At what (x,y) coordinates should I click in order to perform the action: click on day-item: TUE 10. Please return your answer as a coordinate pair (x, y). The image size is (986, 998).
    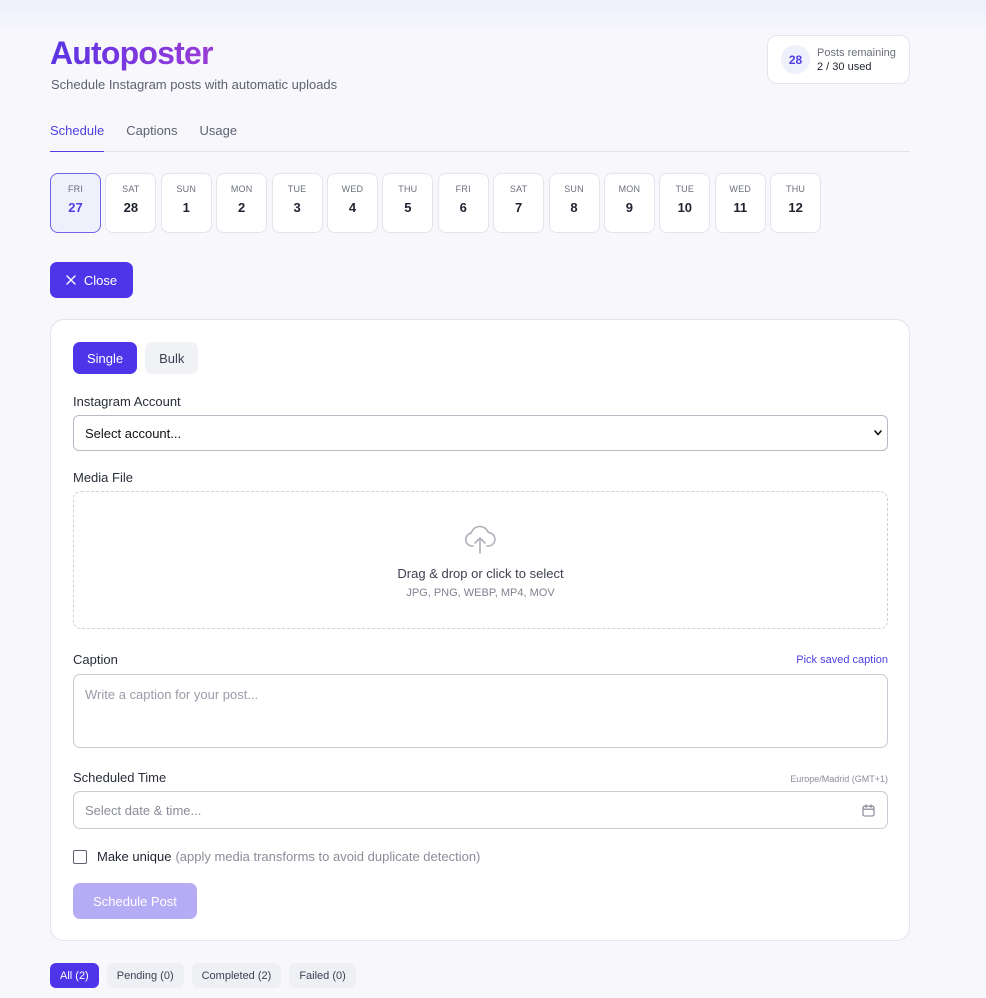
    Looking at the image, I should click on (685, 203).